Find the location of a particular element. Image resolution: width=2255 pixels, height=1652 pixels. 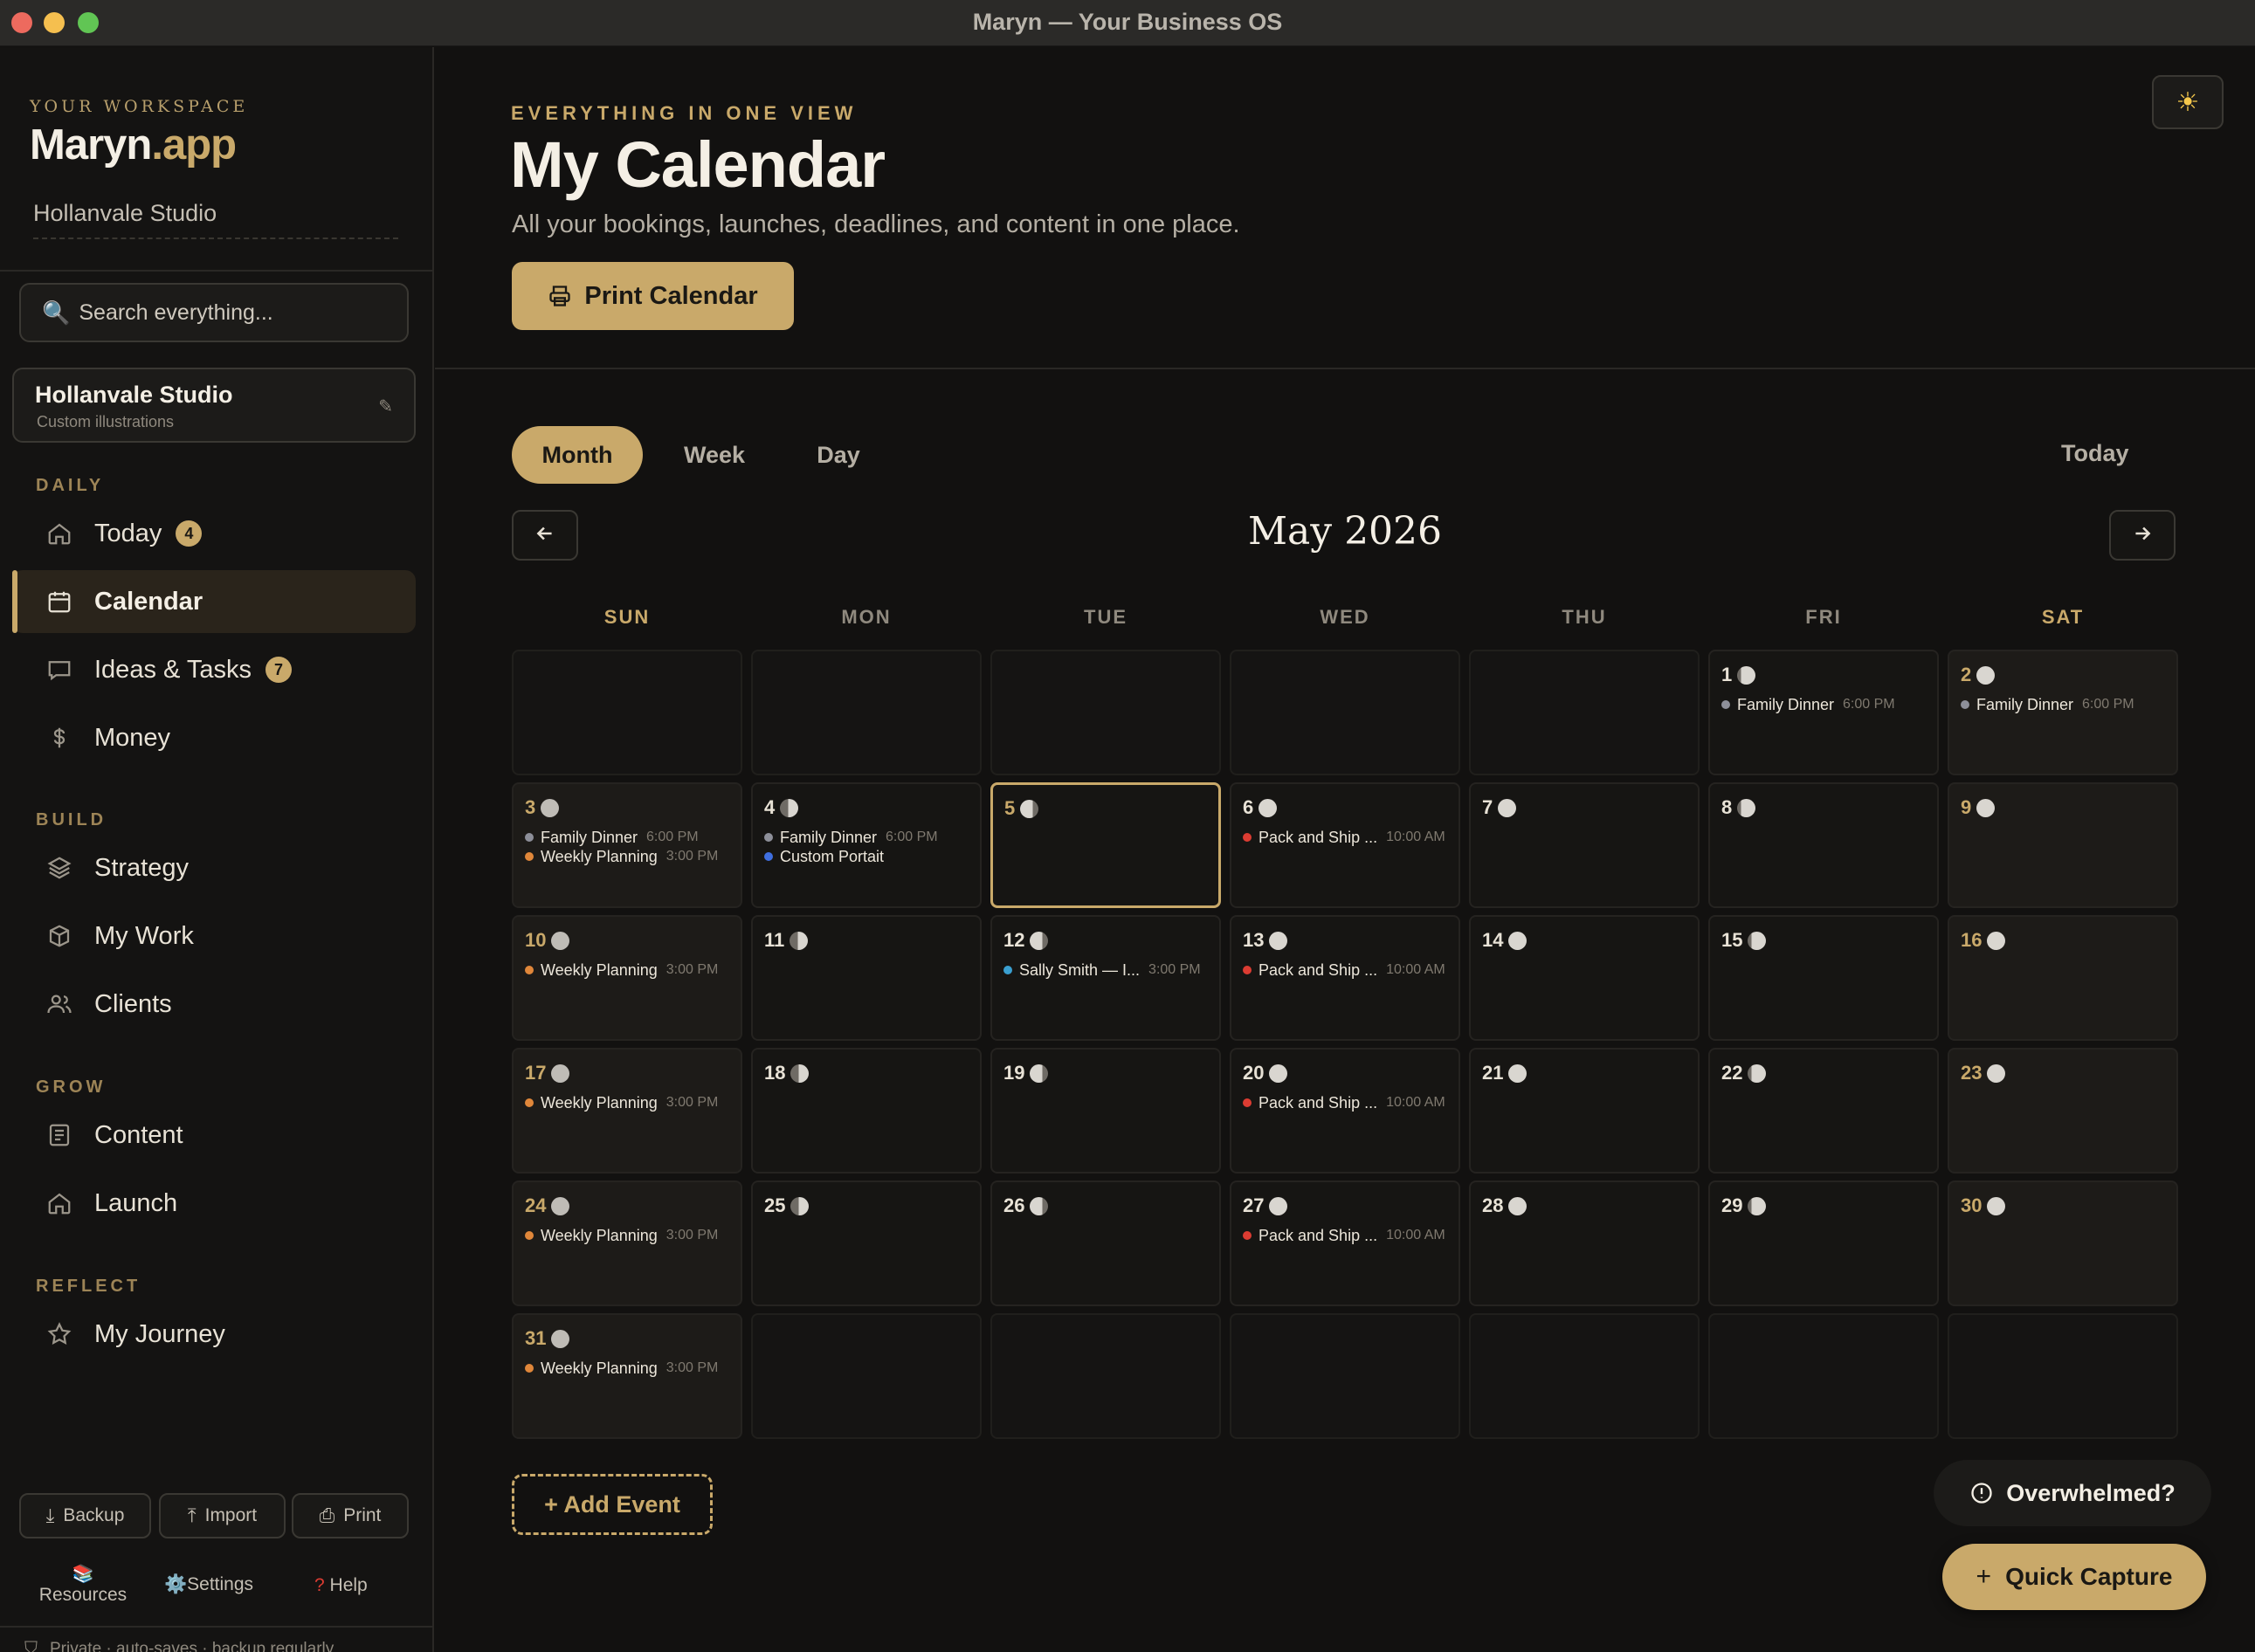

calendar-day-cell: 2 Family Dinner 6:00 PM is located at coordinates (2063, 712).